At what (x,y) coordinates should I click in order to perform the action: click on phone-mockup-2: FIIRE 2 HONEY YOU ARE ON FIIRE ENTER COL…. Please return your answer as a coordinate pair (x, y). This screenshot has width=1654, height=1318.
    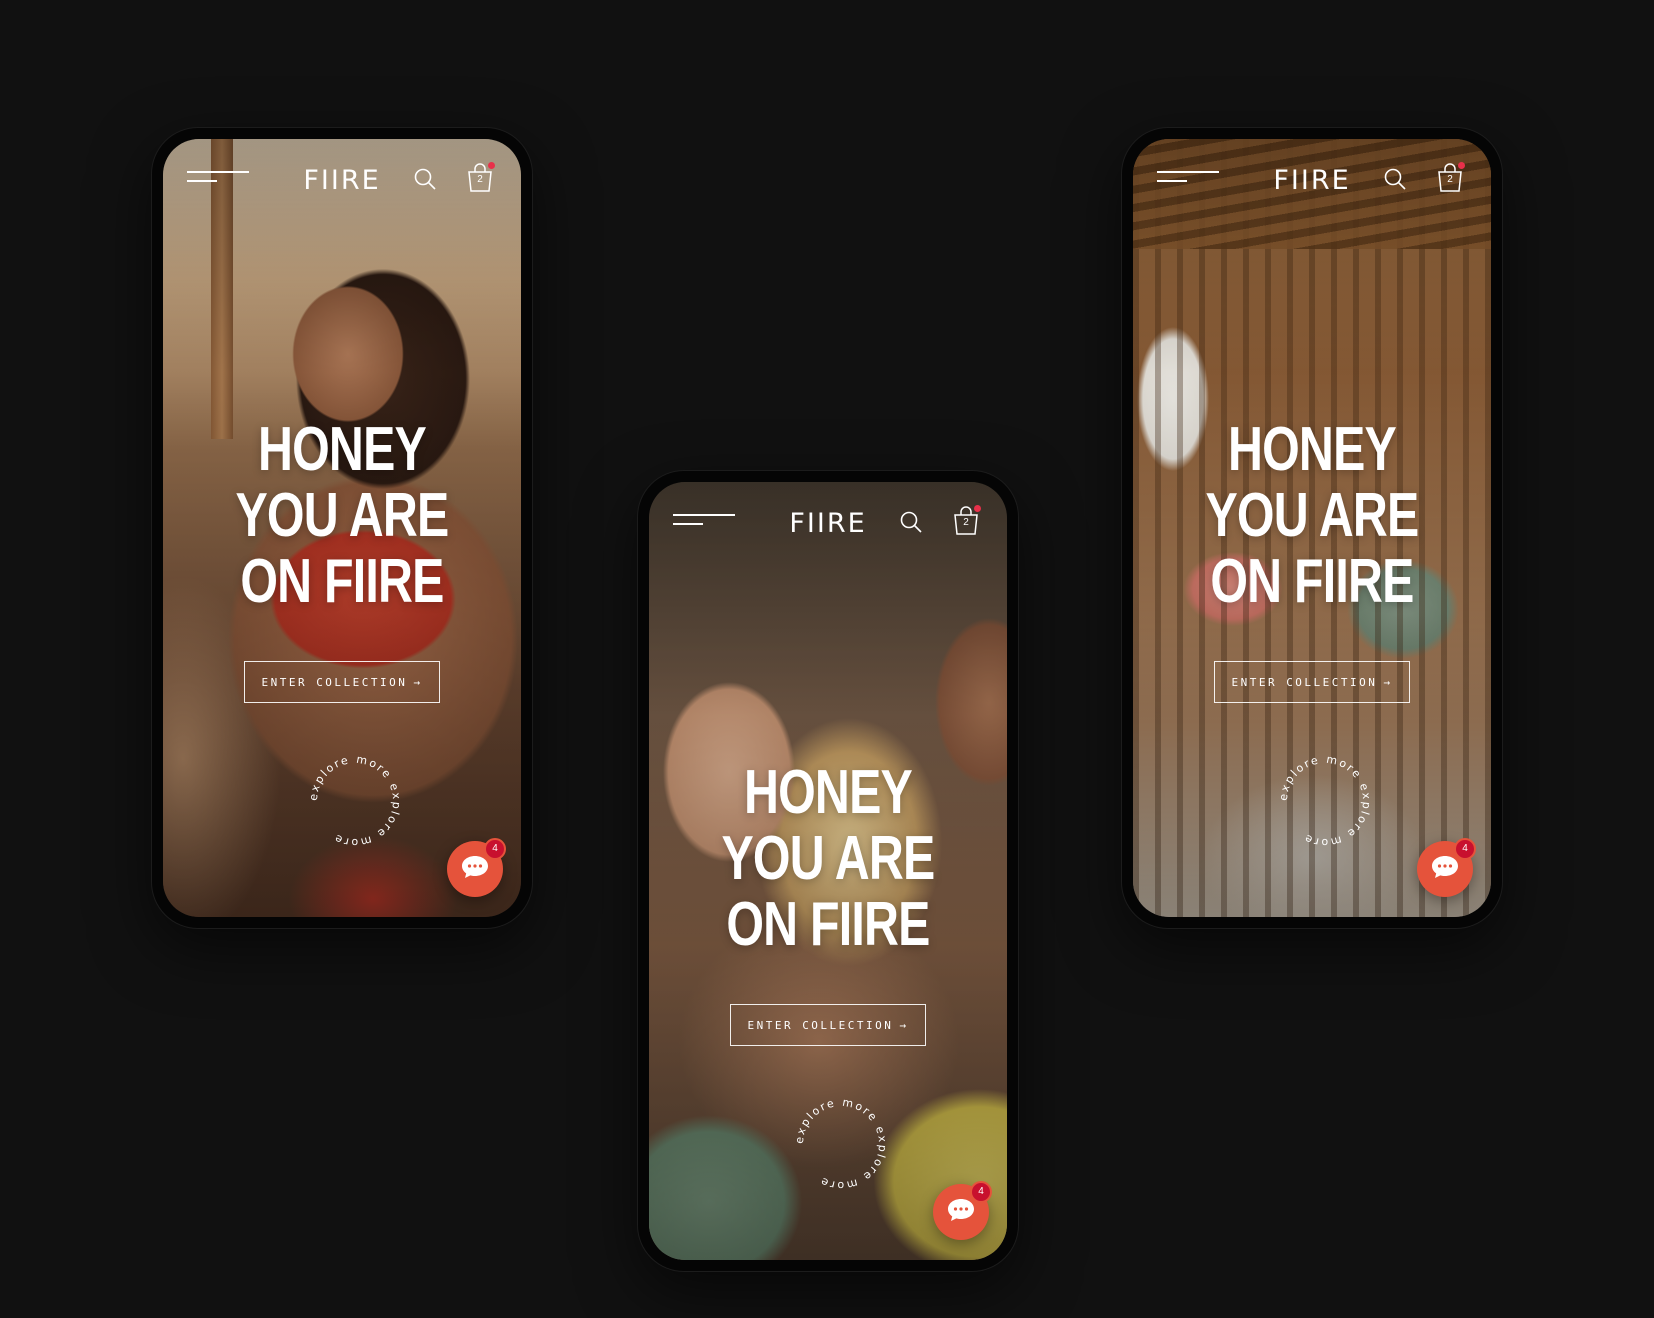
    Looking at the image, I should click on (828, 871).